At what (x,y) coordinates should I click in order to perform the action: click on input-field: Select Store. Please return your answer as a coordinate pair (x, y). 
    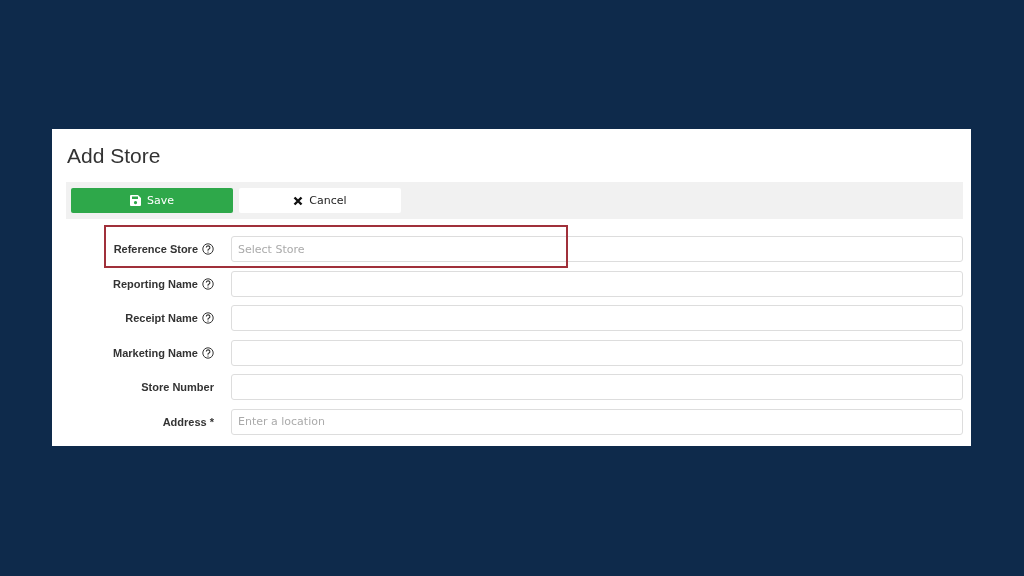
    Looking at the image, I should click on (597, 249).